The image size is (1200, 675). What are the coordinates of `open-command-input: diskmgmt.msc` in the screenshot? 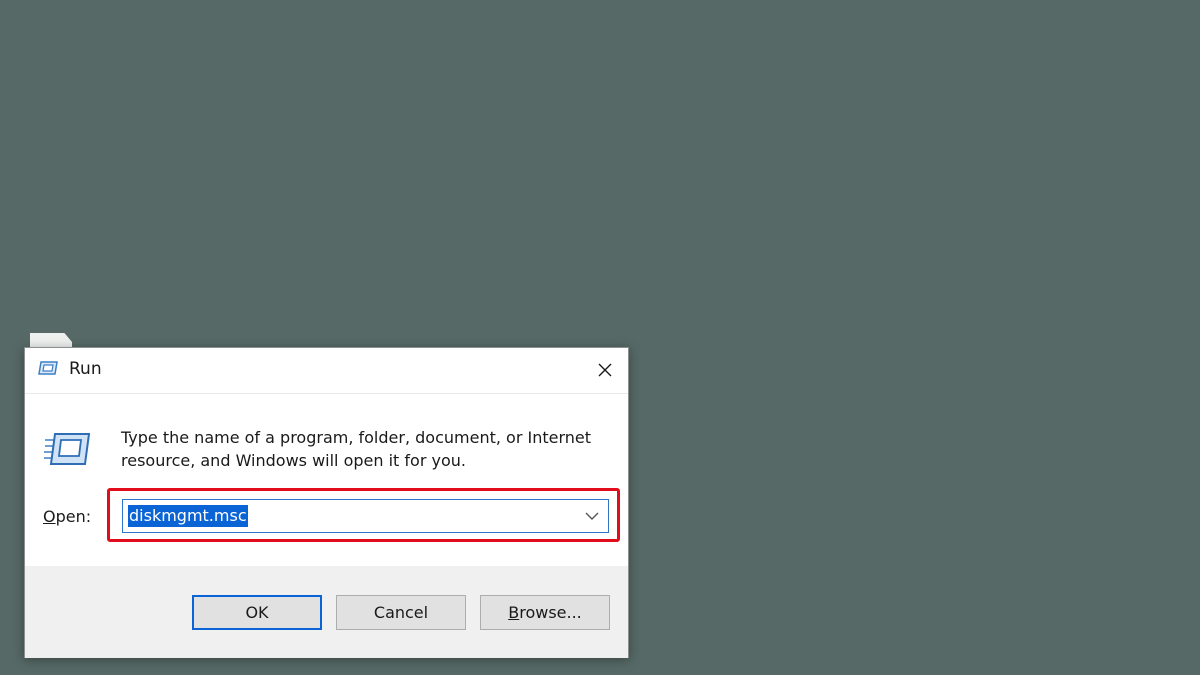 It's located at (365, 516).